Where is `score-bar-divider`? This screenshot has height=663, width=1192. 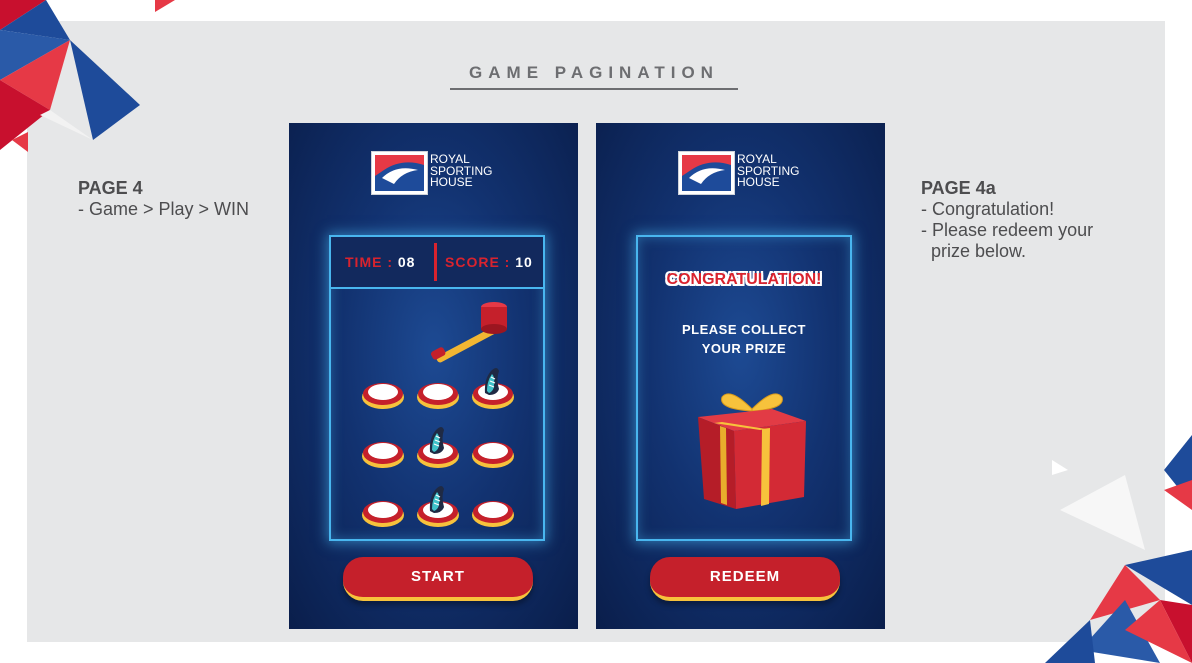 score-bar-divider is located at coordinates (435, 262).